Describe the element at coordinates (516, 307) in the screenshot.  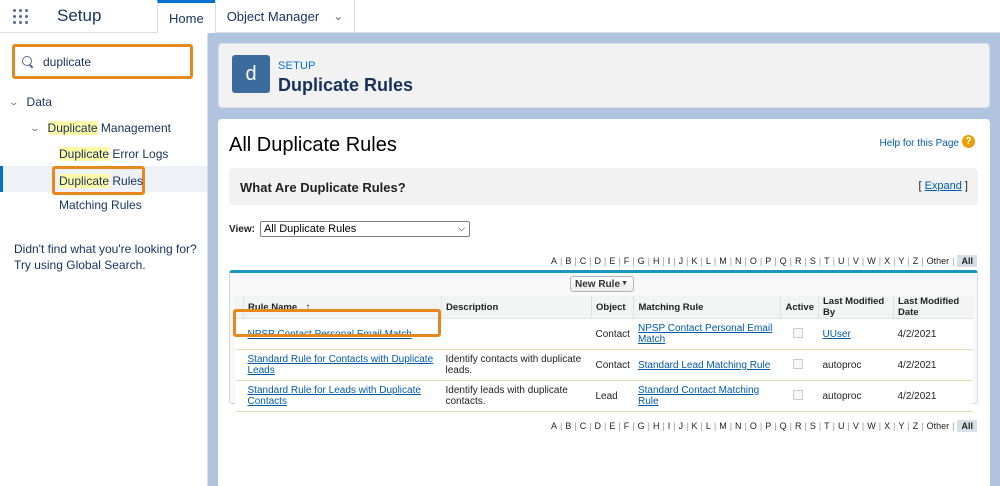
I see `column-header-description: Description` at that location.